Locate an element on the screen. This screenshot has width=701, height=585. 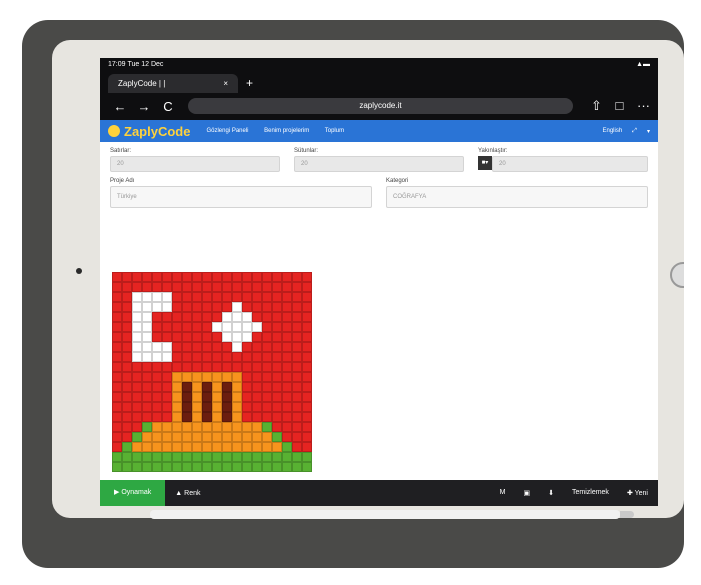
nav-item-community: Toplum is located at coordinates (334, 131).